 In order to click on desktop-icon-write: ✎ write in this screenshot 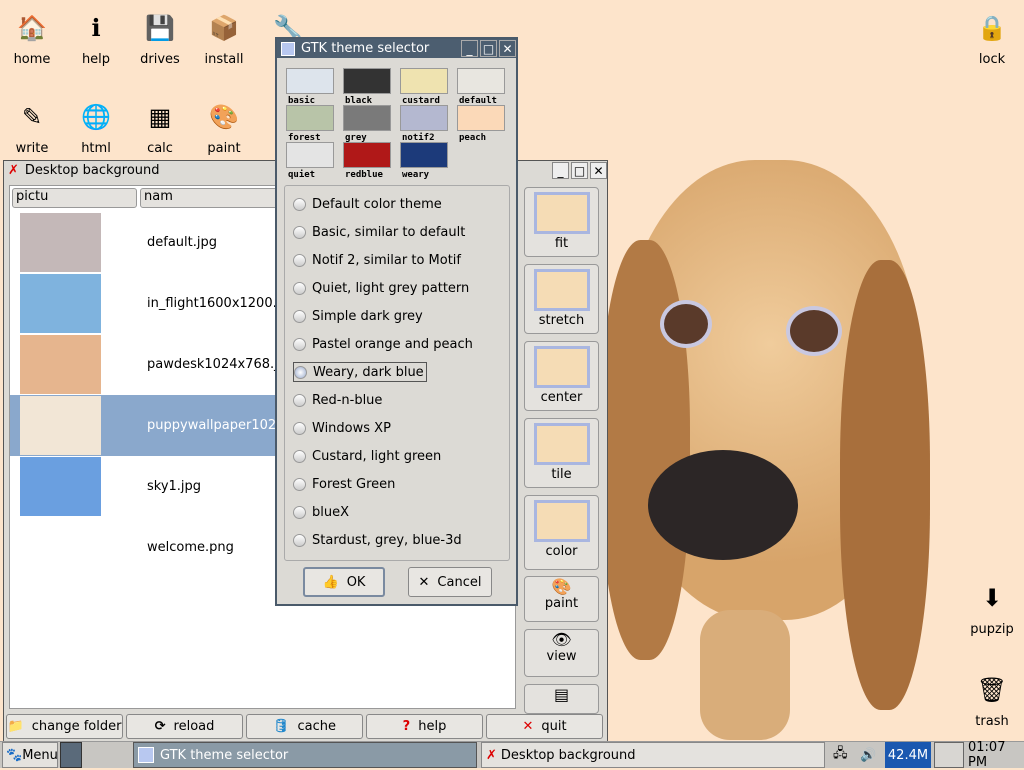, I will do `click(32, 126)`.